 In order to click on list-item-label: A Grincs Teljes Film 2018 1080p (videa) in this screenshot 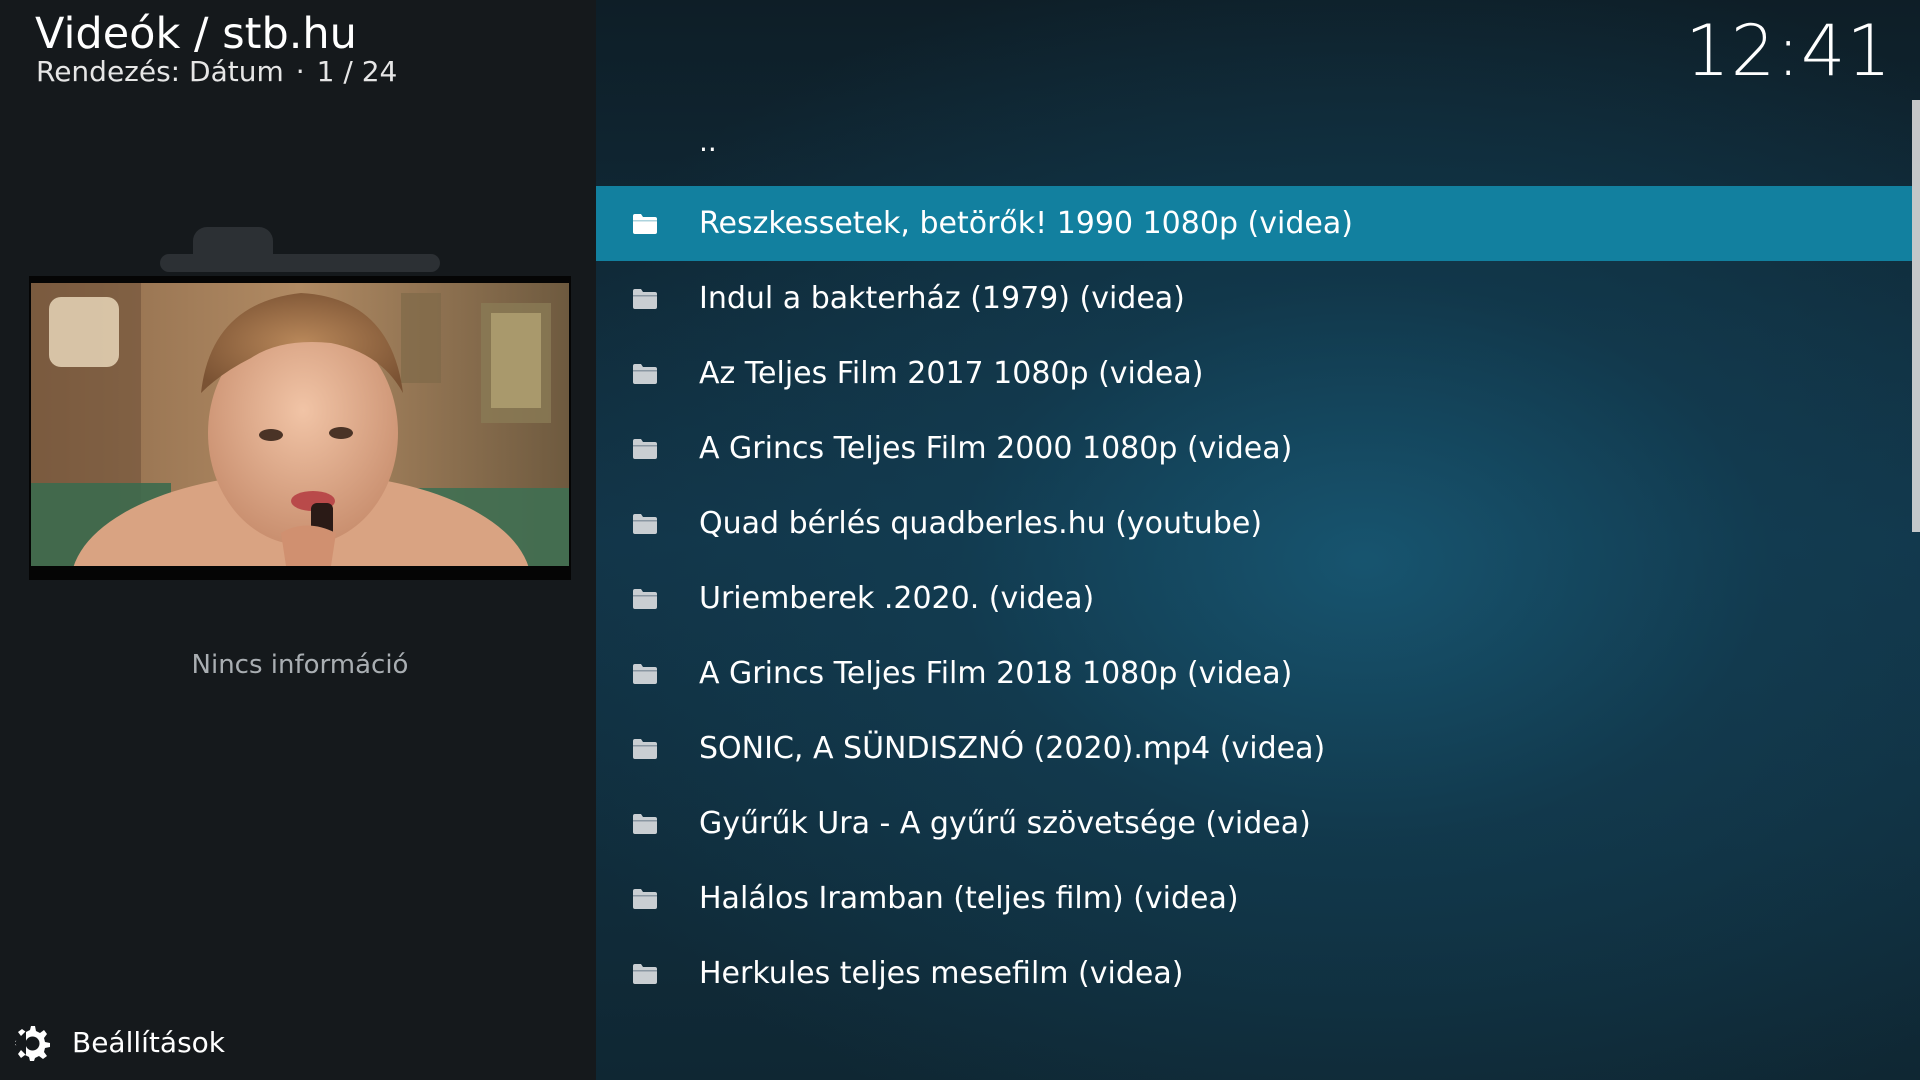, I will do `click(996, 673)`.